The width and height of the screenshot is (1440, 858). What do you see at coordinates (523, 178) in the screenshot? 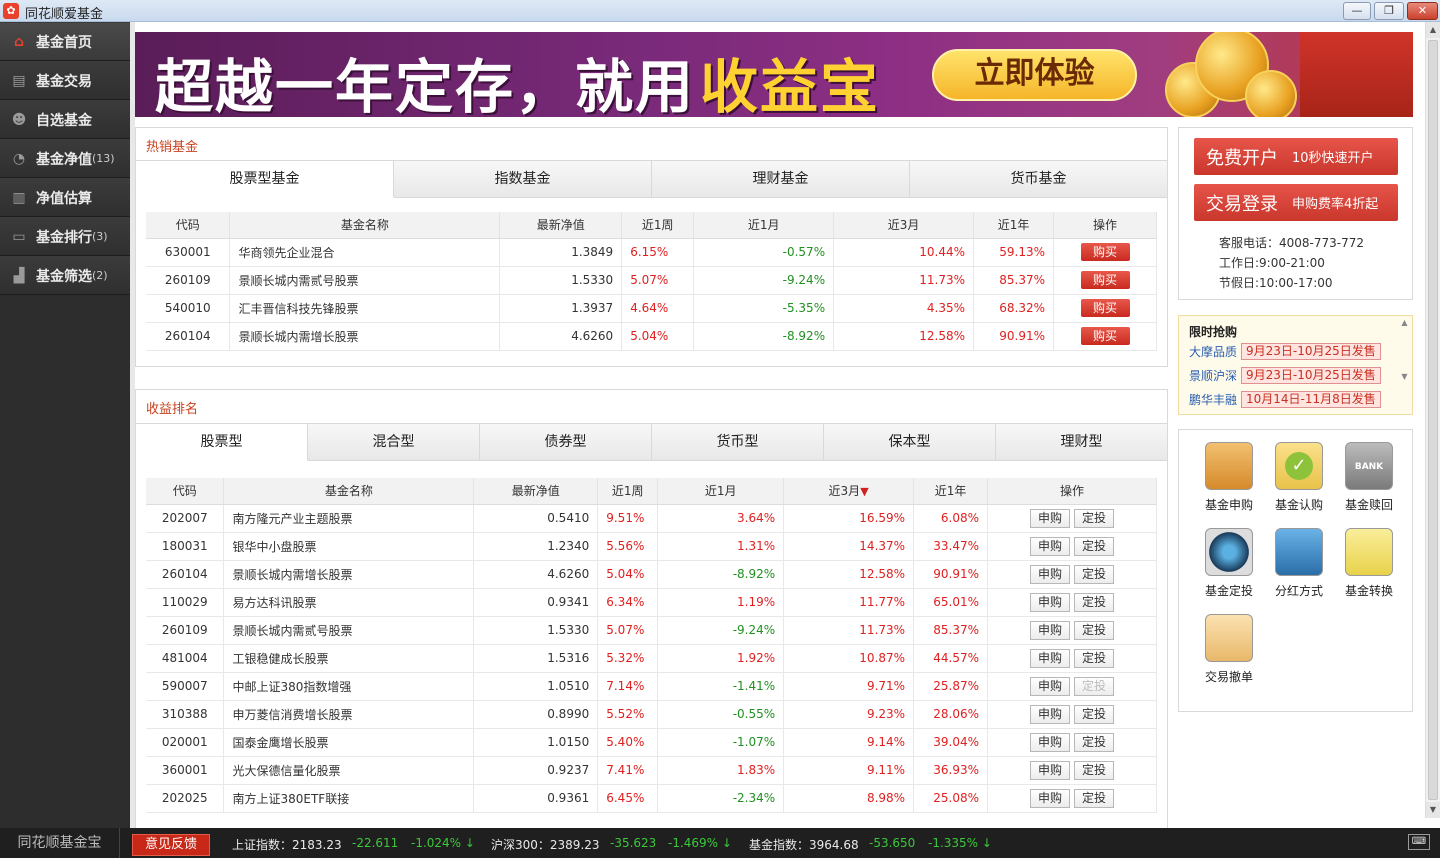
I see `tab-index-fund: 指数基金` at bounding box center [523, 178].